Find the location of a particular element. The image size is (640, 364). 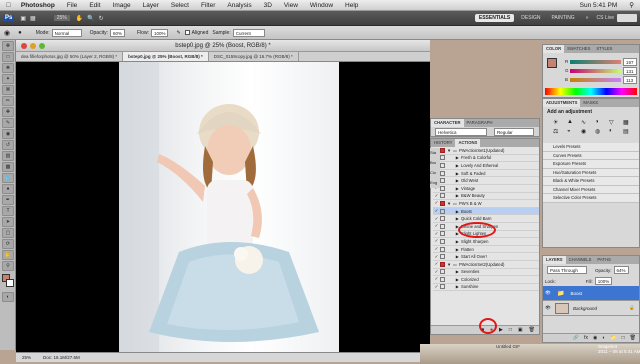

quick-mask-icon: ◐ is located at coordinates (8, 297).